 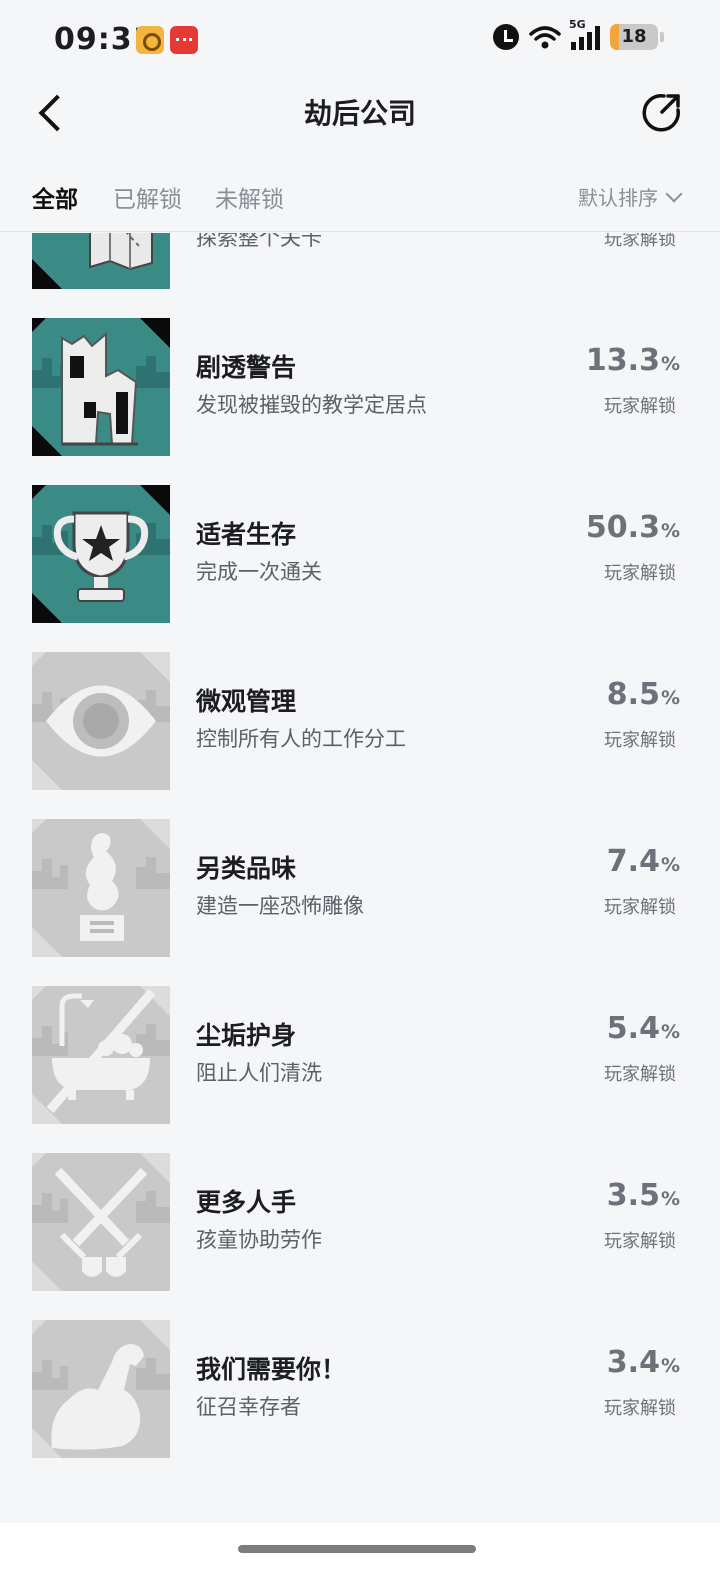 I want to click on network-label: 5G, so click(x=577, y=24).